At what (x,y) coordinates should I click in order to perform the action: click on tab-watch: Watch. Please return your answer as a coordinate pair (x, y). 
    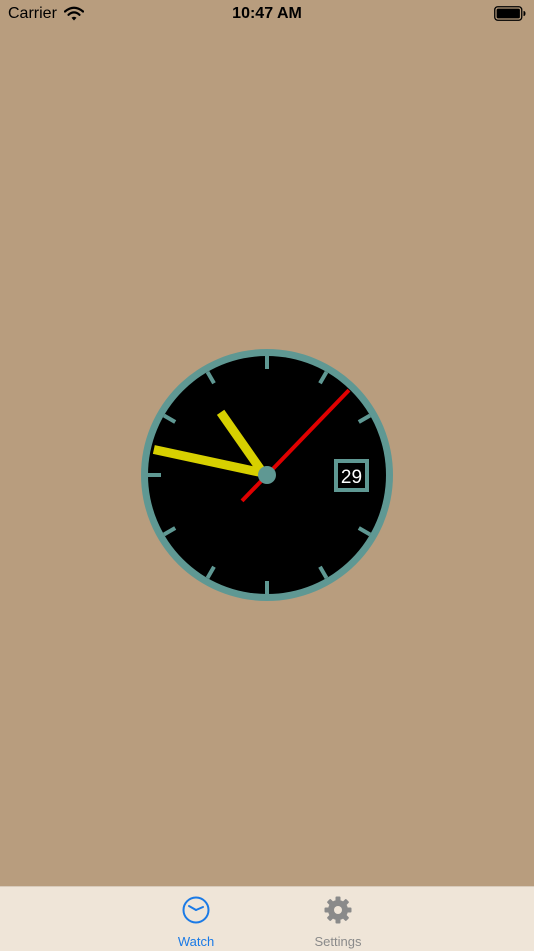
    Looking at the image, I should click on (196, 919).